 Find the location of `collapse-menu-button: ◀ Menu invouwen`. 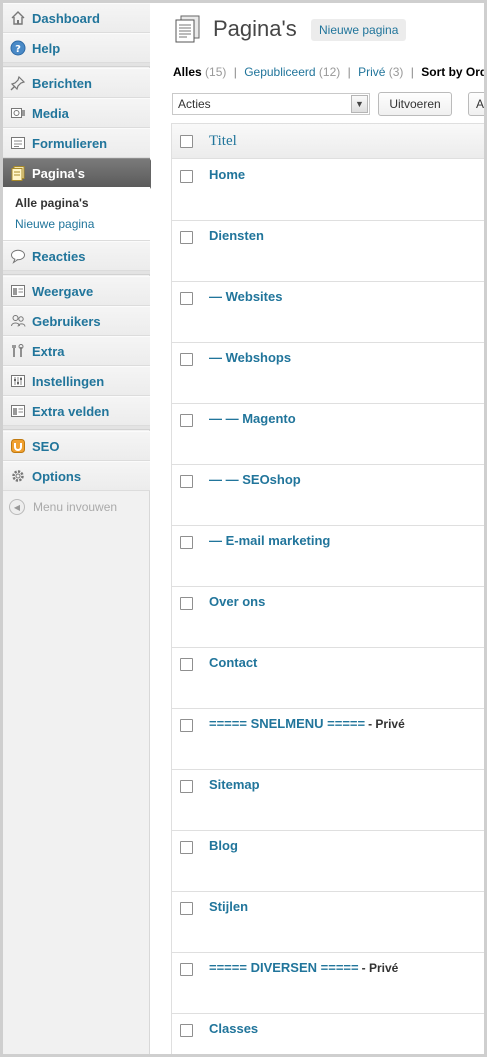

collapse-menu-button: ◀ Menu invouwen is located at coordinates (63, 507).